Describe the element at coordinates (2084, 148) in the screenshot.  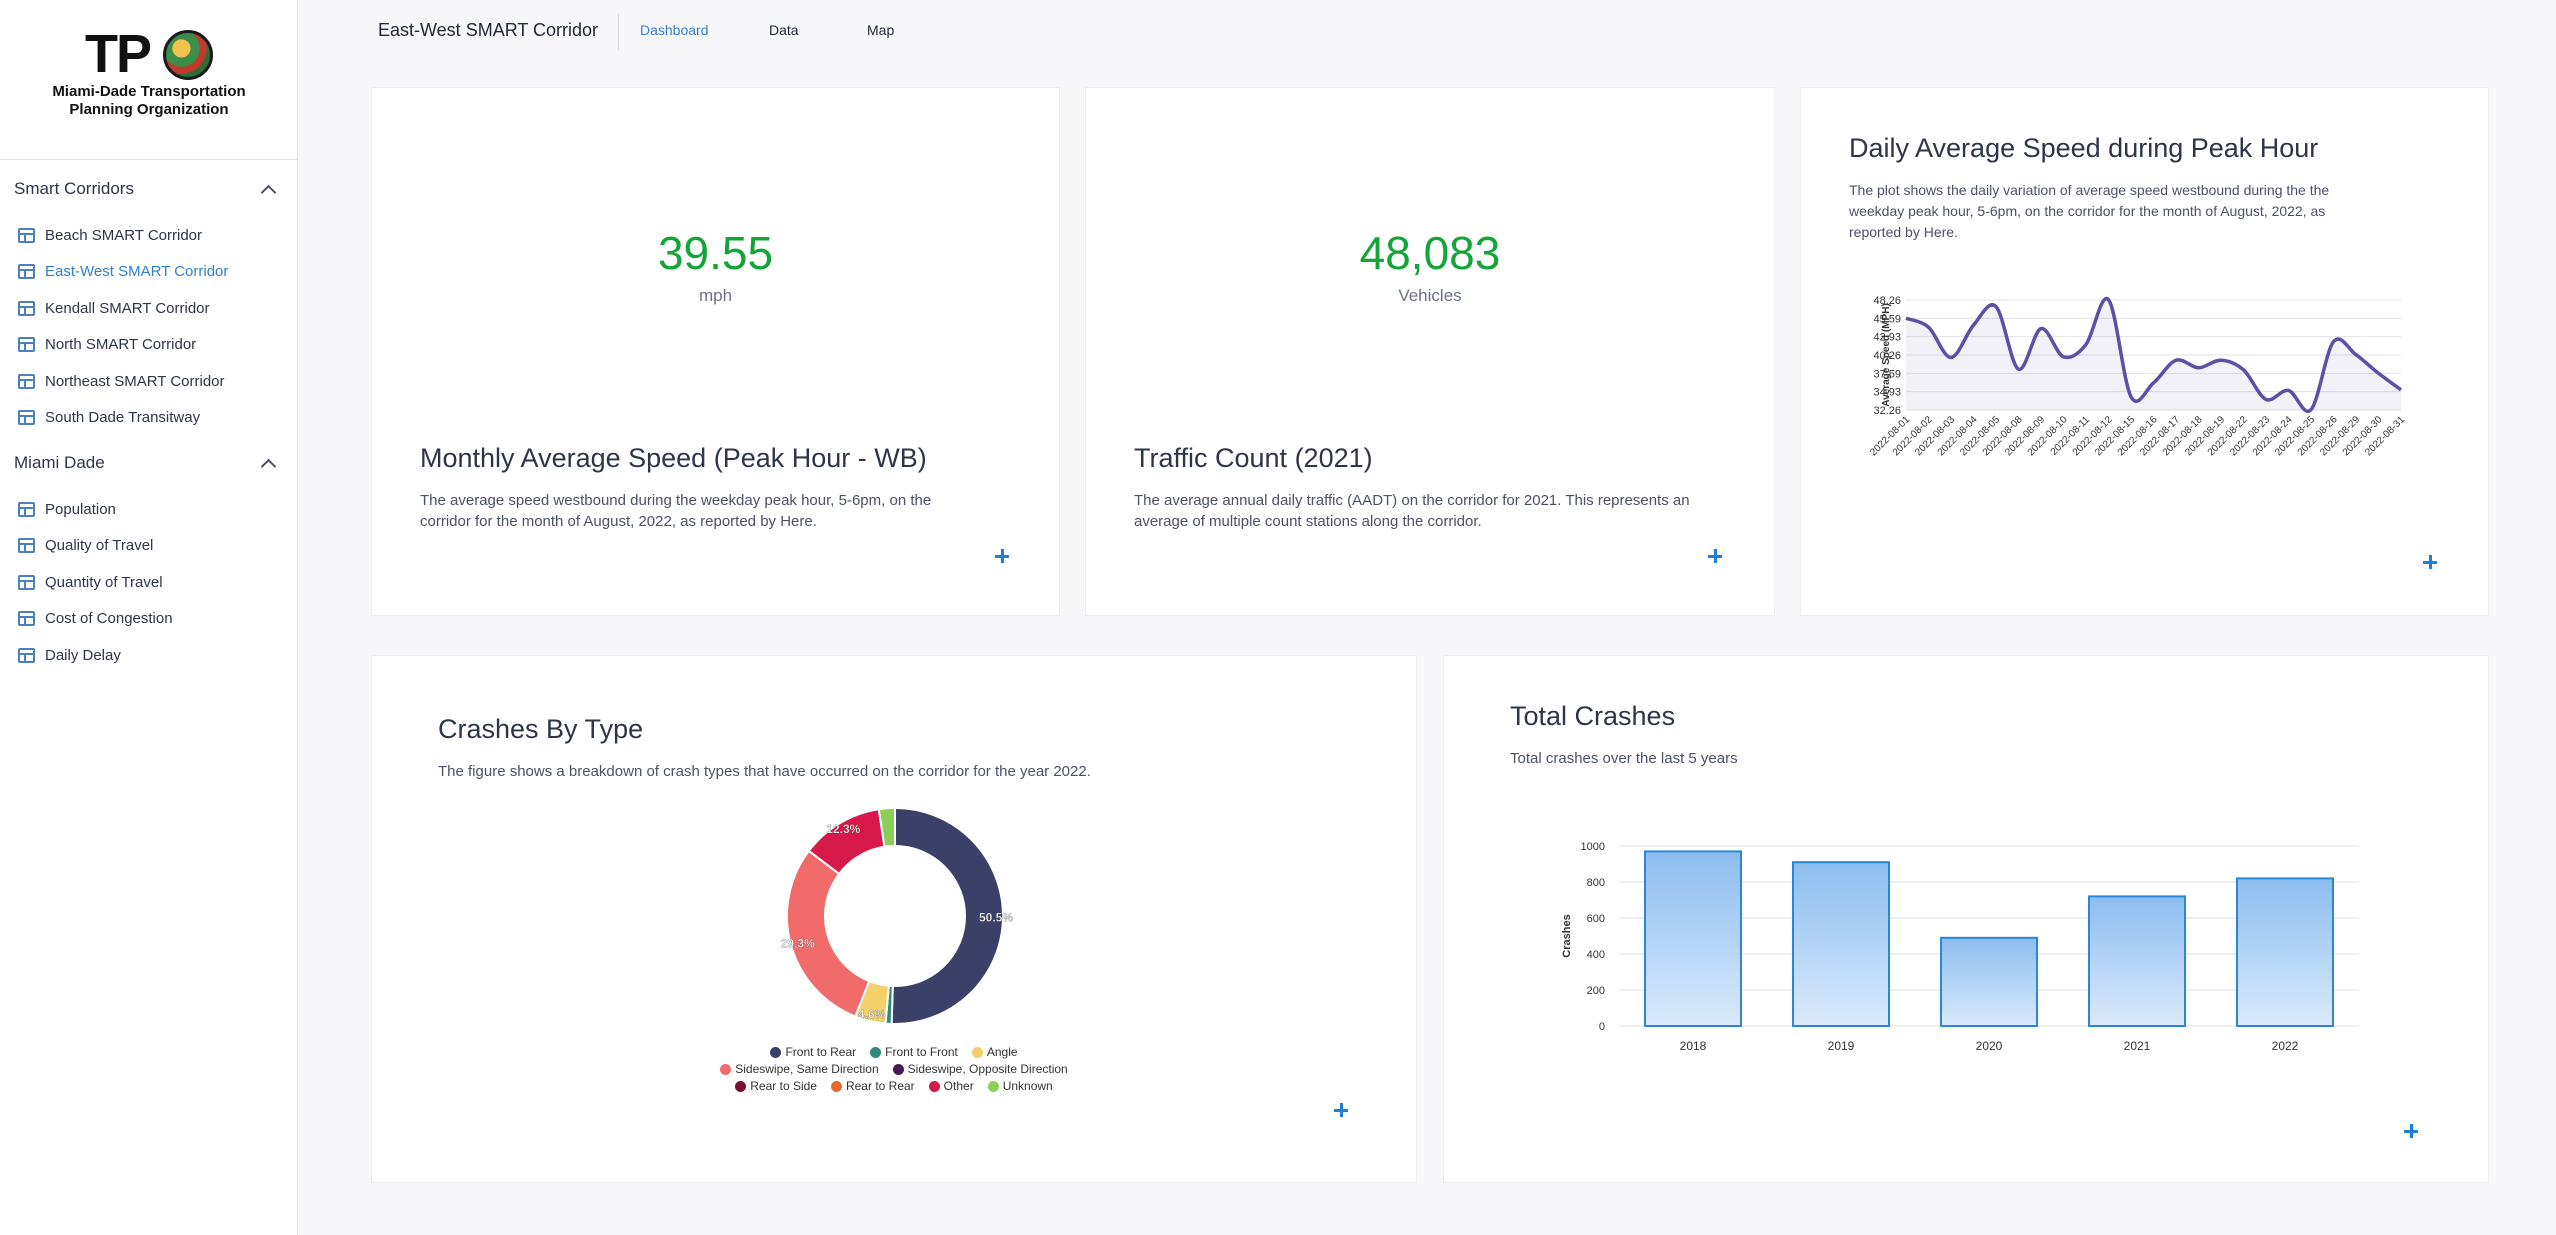
I see `card-title: Daily Average Speed during Peak Hour` at that location.